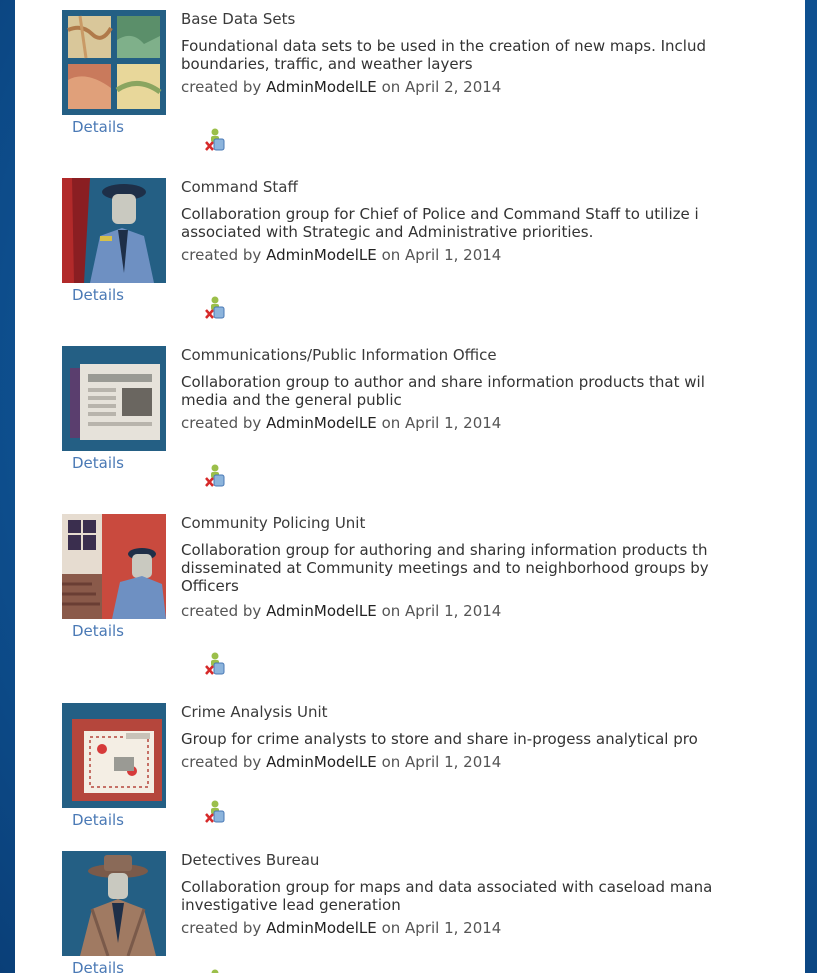 The image size is (817, 973). I want to click on group-meta: created by AdminModelLE on April 2, 2014, so click(341, 87).